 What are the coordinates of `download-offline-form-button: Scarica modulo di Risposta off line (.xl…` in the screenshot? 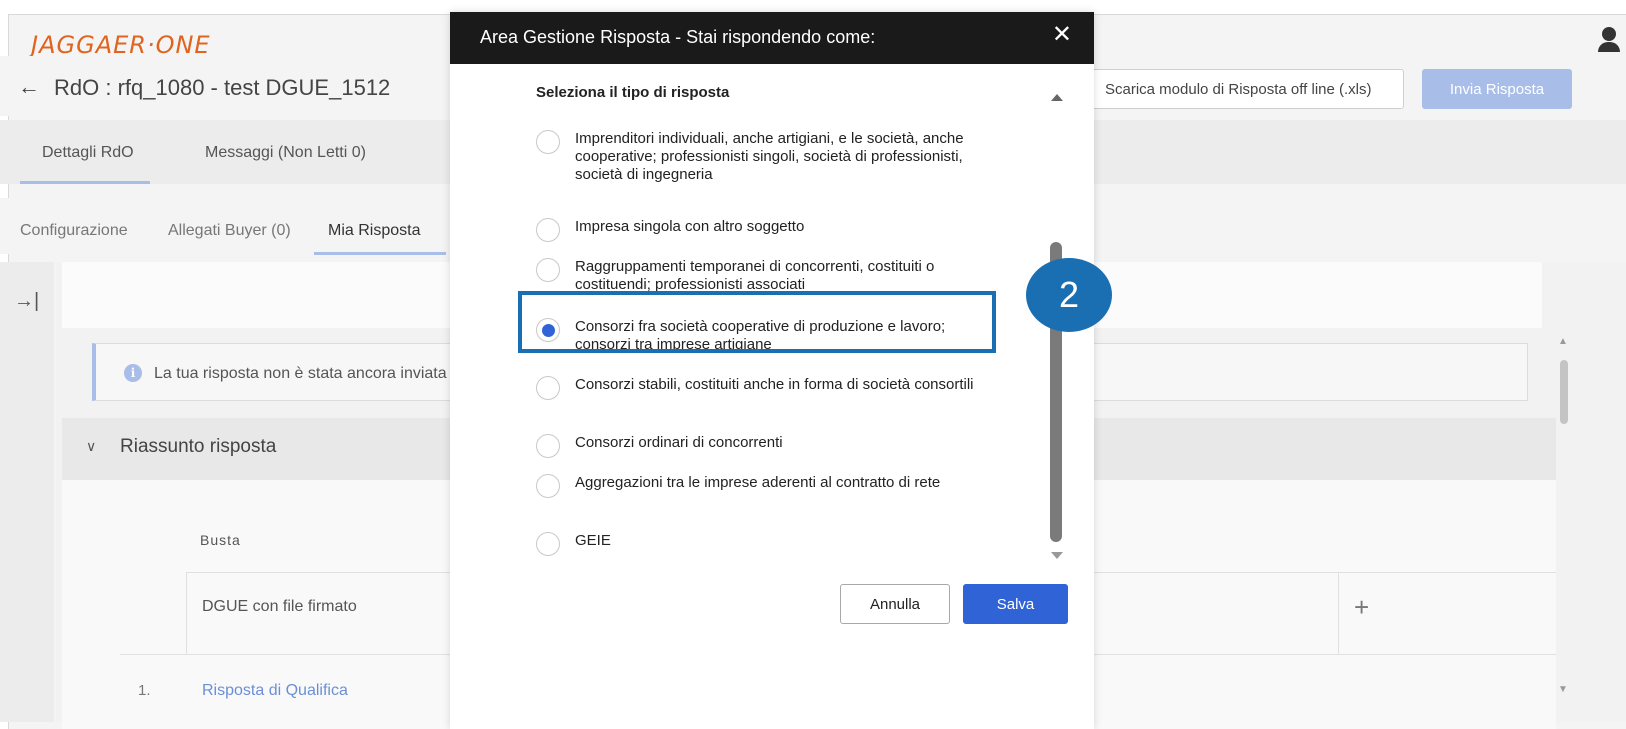 It's located at (1243, 89).